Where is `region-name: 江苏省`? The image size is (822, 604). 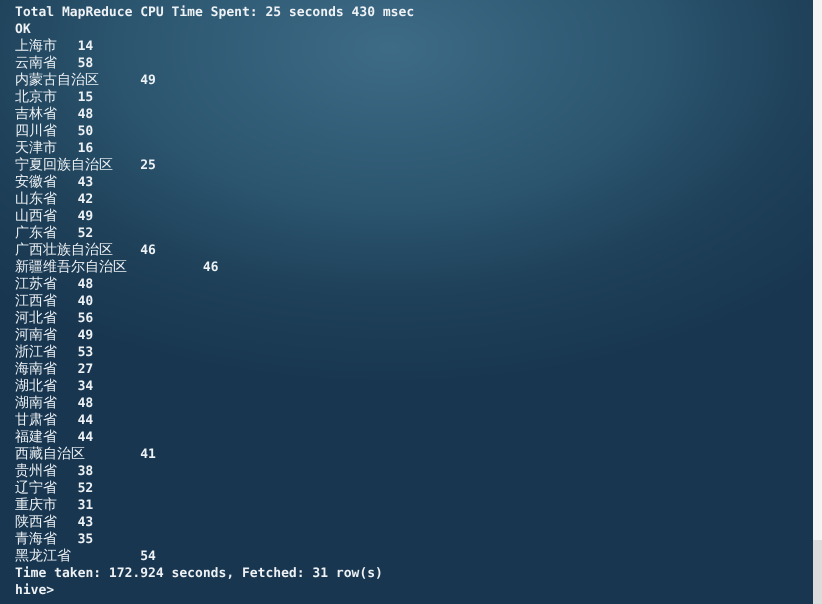
region-name: 江苏省 is located at coordinates (36, 284).